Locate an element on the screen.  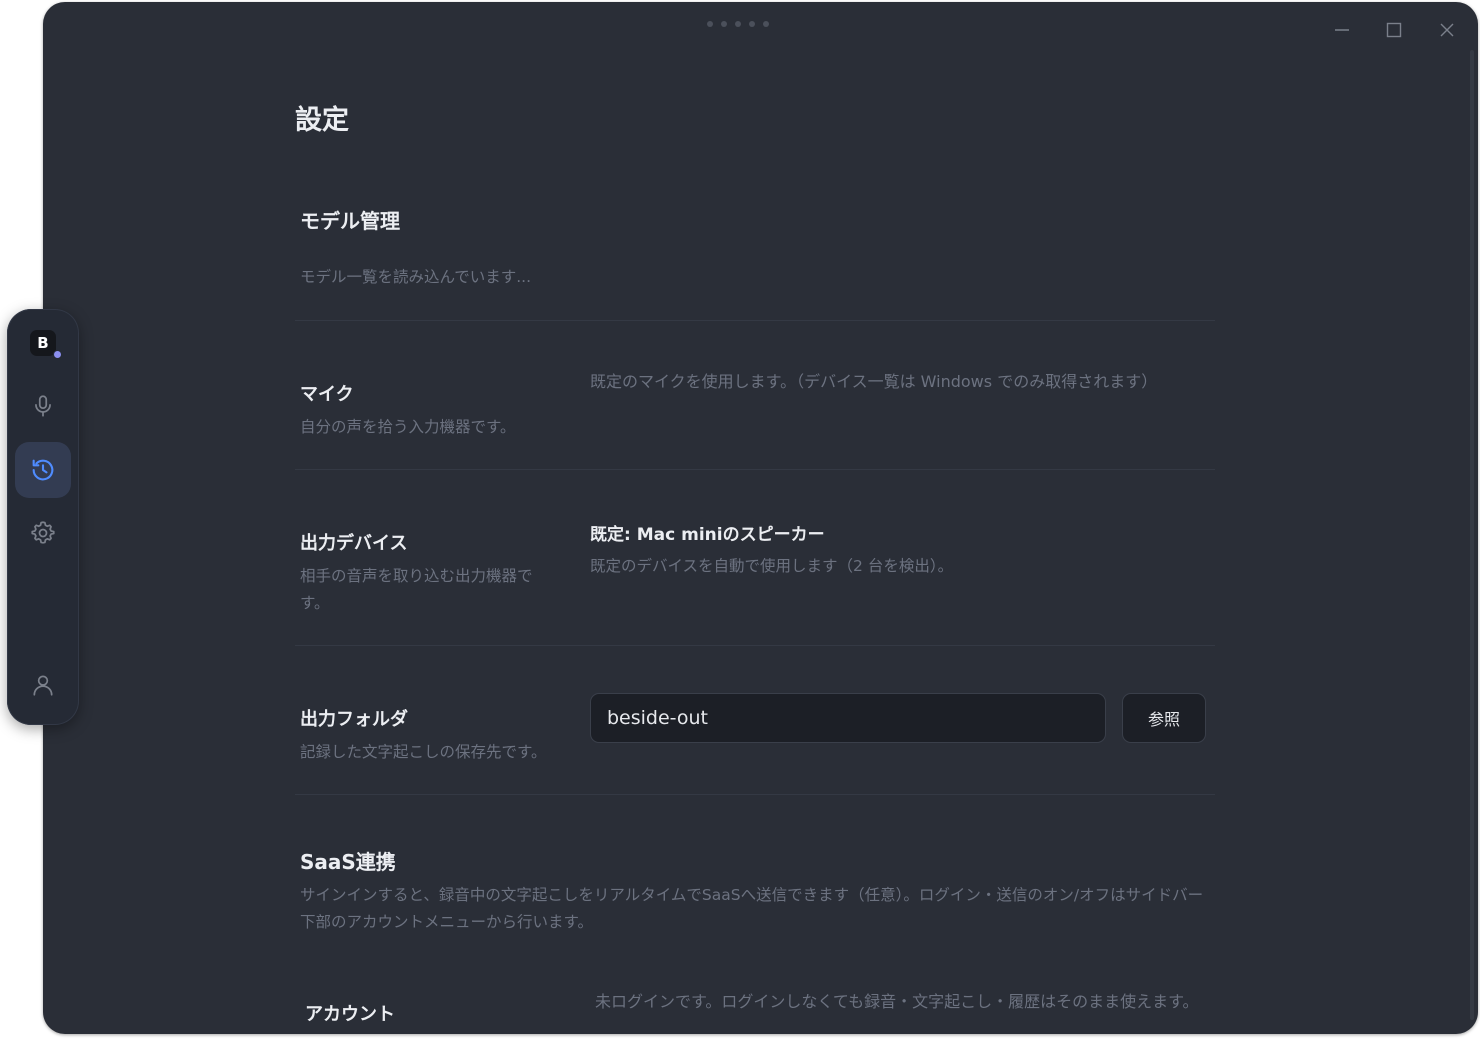
page-title: 設定 is located at coordinates (322, 120).